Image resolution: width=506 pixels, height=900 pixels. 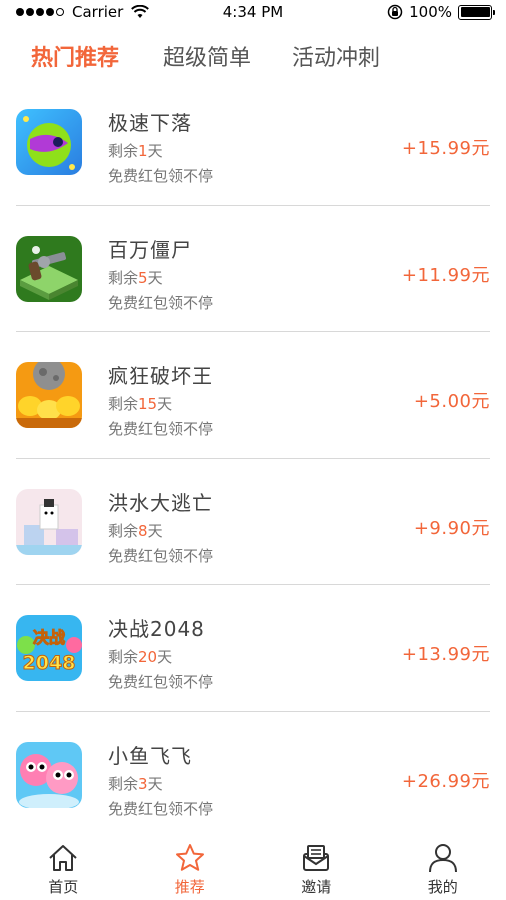 I want to click on days-remaining: 剩余15天, so click(x=140, y=404).